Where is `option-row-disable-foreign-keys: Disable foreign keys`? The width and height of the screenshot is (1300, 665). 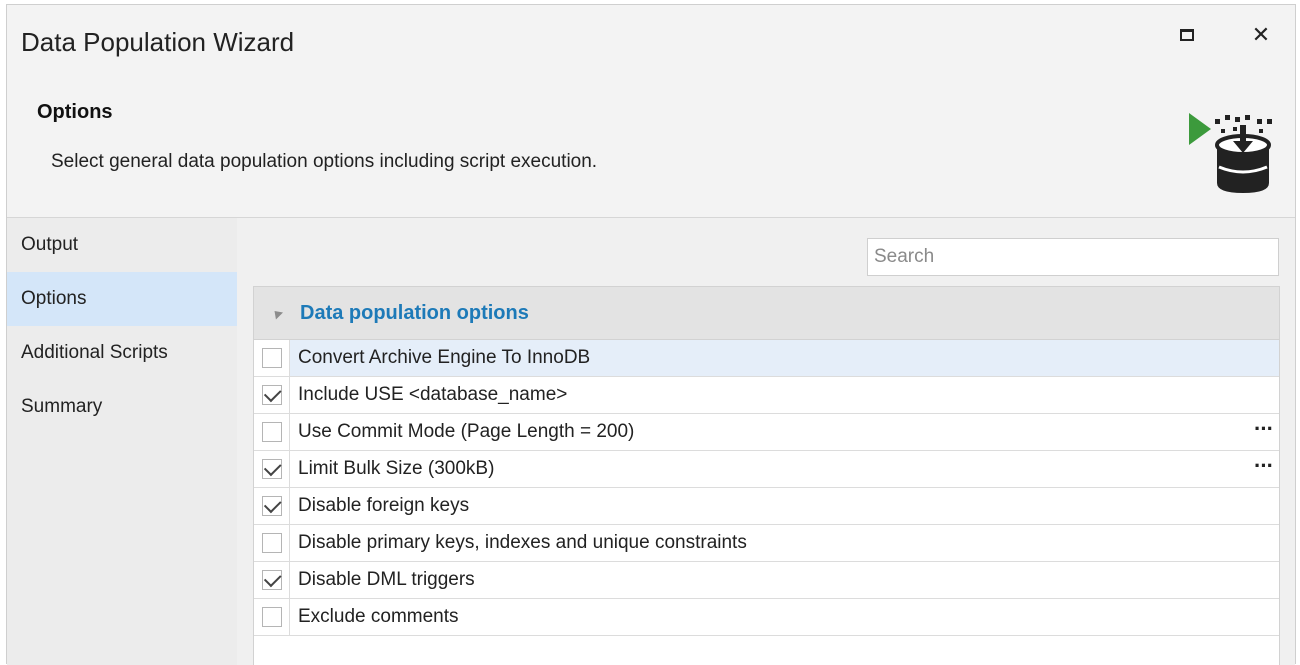 option-row-disable-foreign-keys: Disable foreign keys is located at coordinates (766, 506).